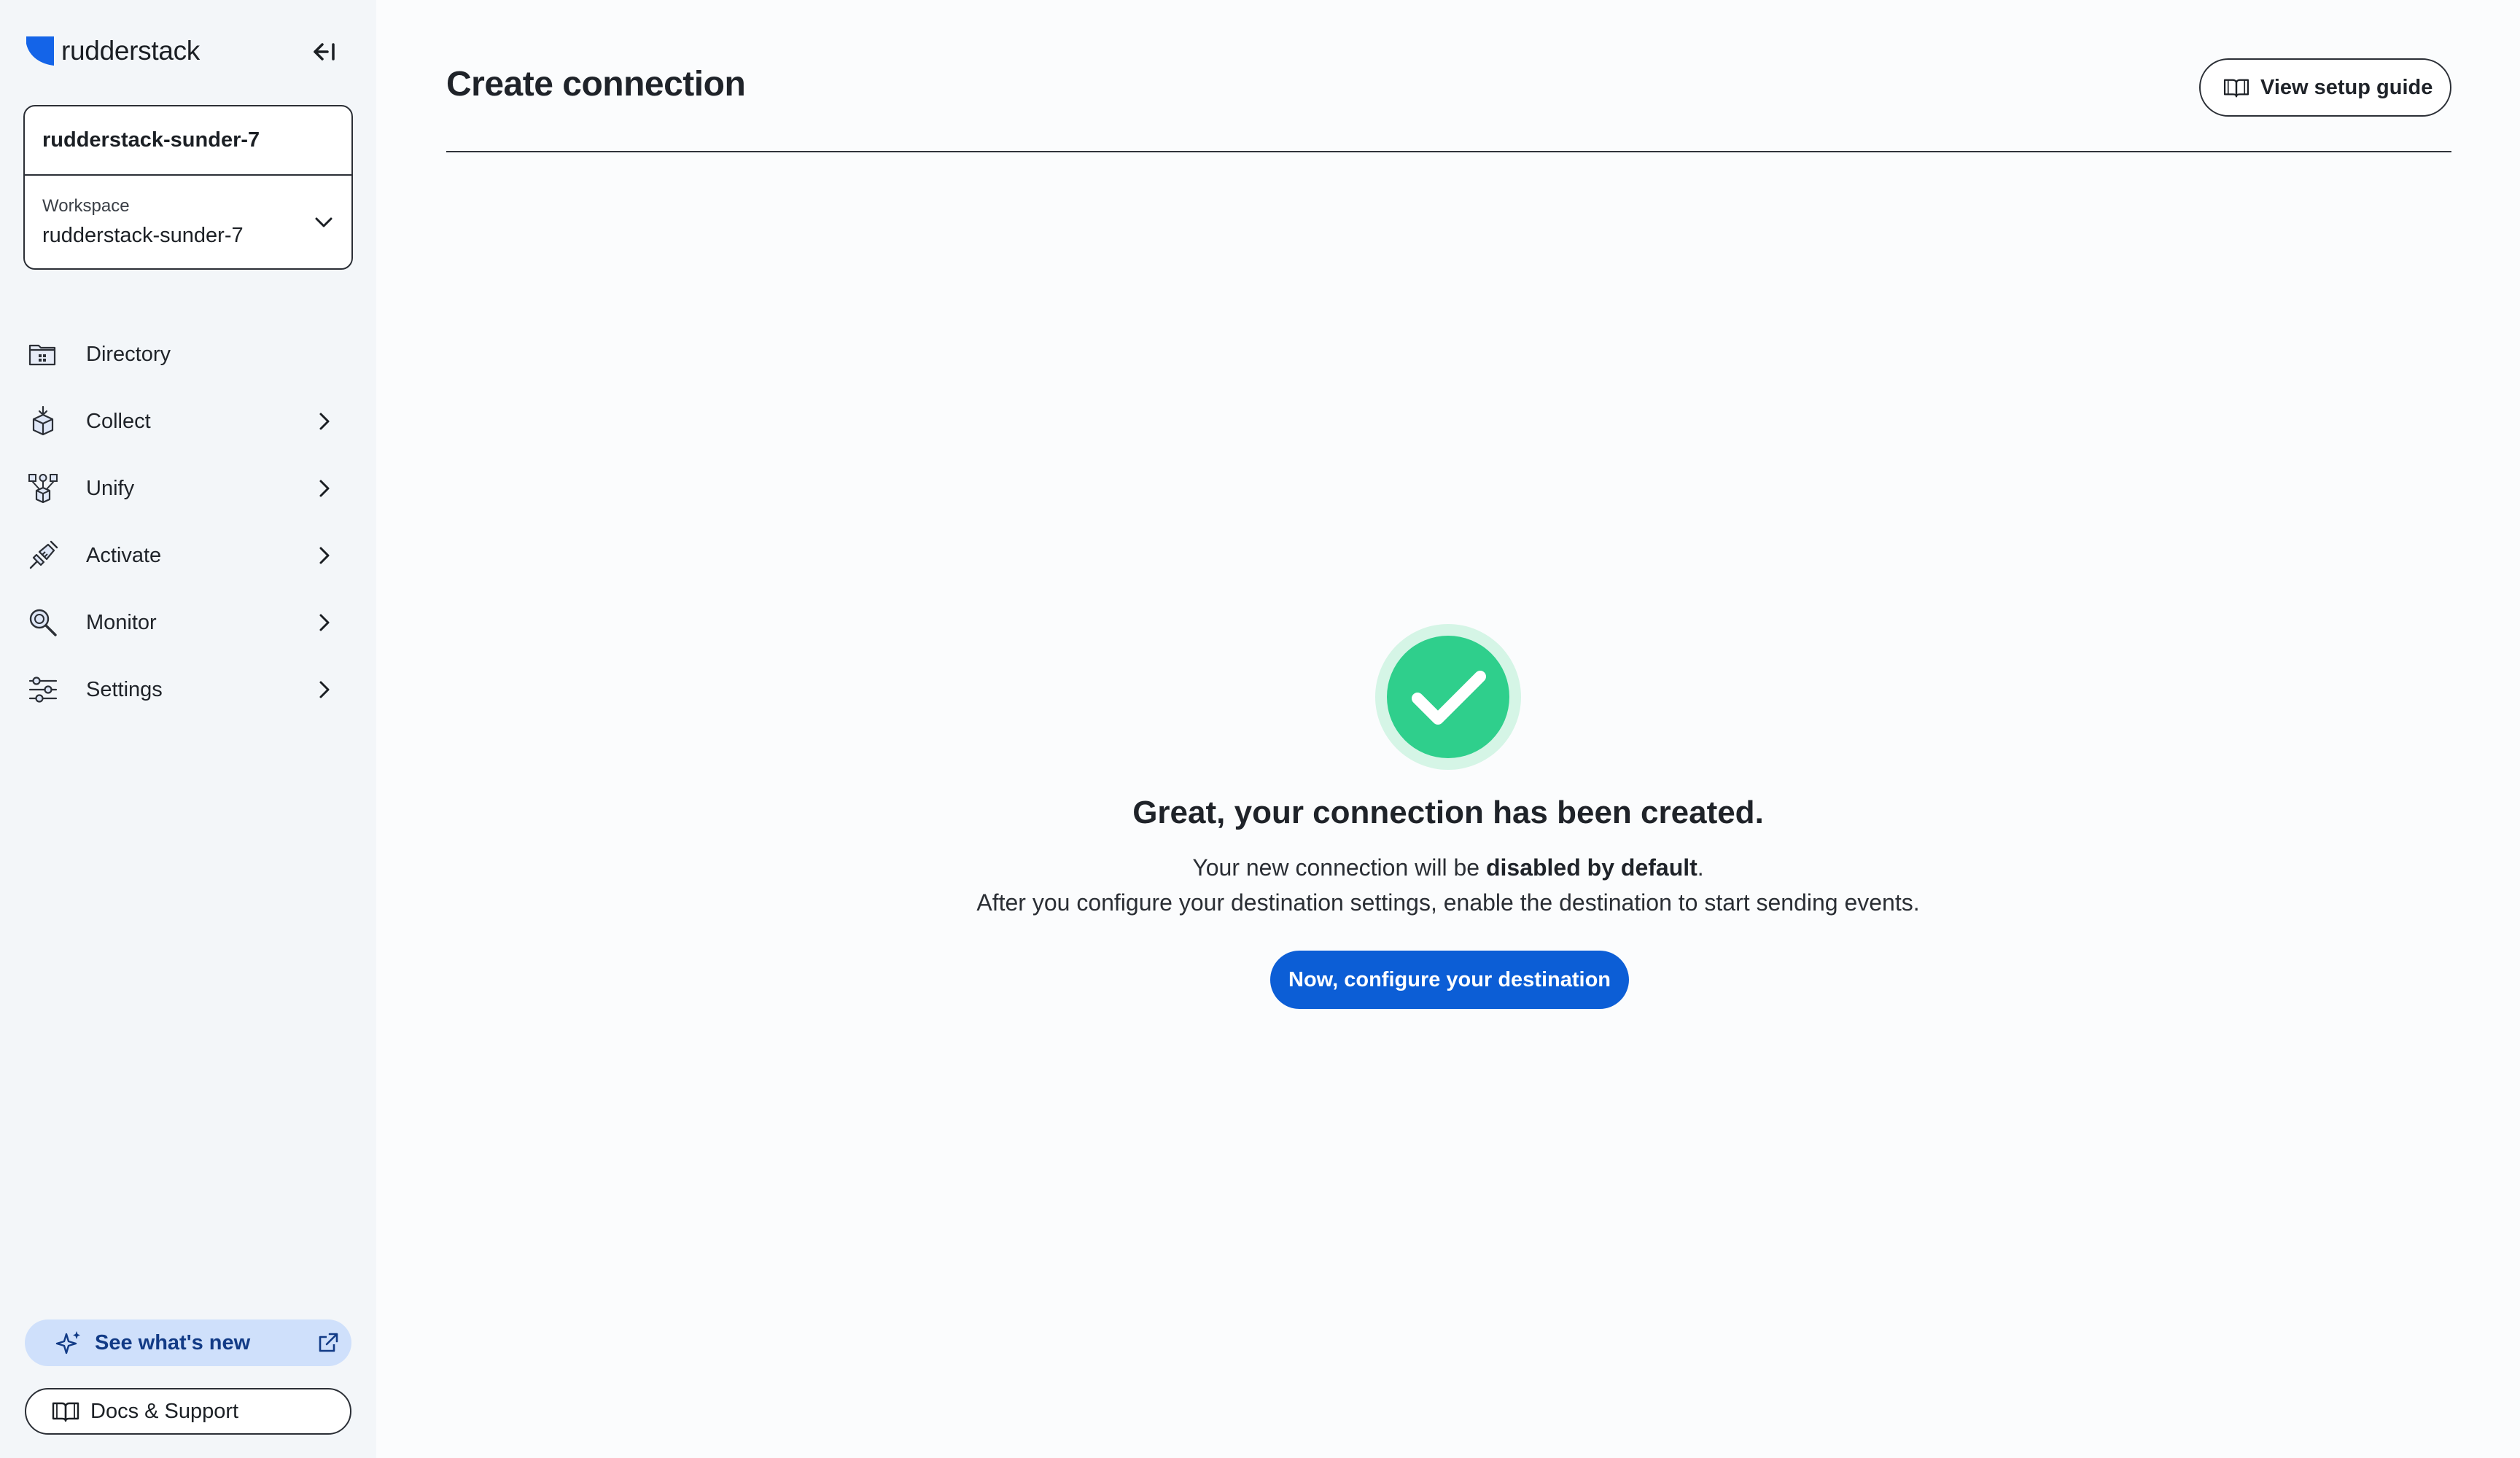  I want to click on external-link-icon, so click(328, 1342).